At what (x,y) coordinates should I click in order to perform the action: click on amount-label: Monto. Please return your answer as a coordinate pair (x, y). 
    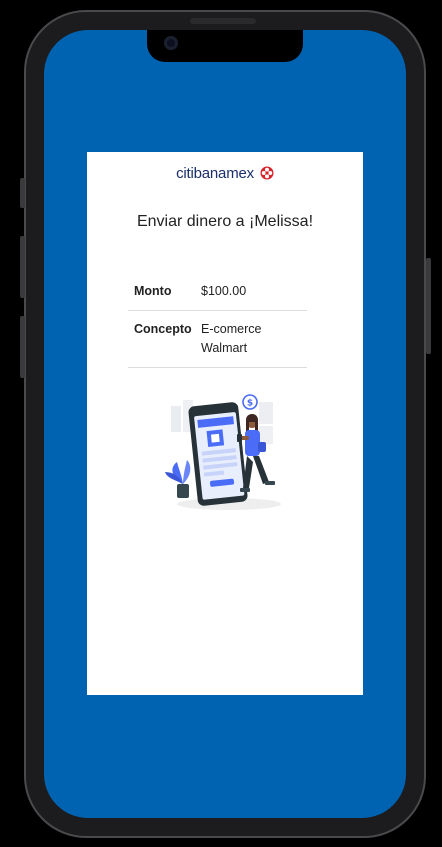
    Looking at the image, I should click on (153, 291).